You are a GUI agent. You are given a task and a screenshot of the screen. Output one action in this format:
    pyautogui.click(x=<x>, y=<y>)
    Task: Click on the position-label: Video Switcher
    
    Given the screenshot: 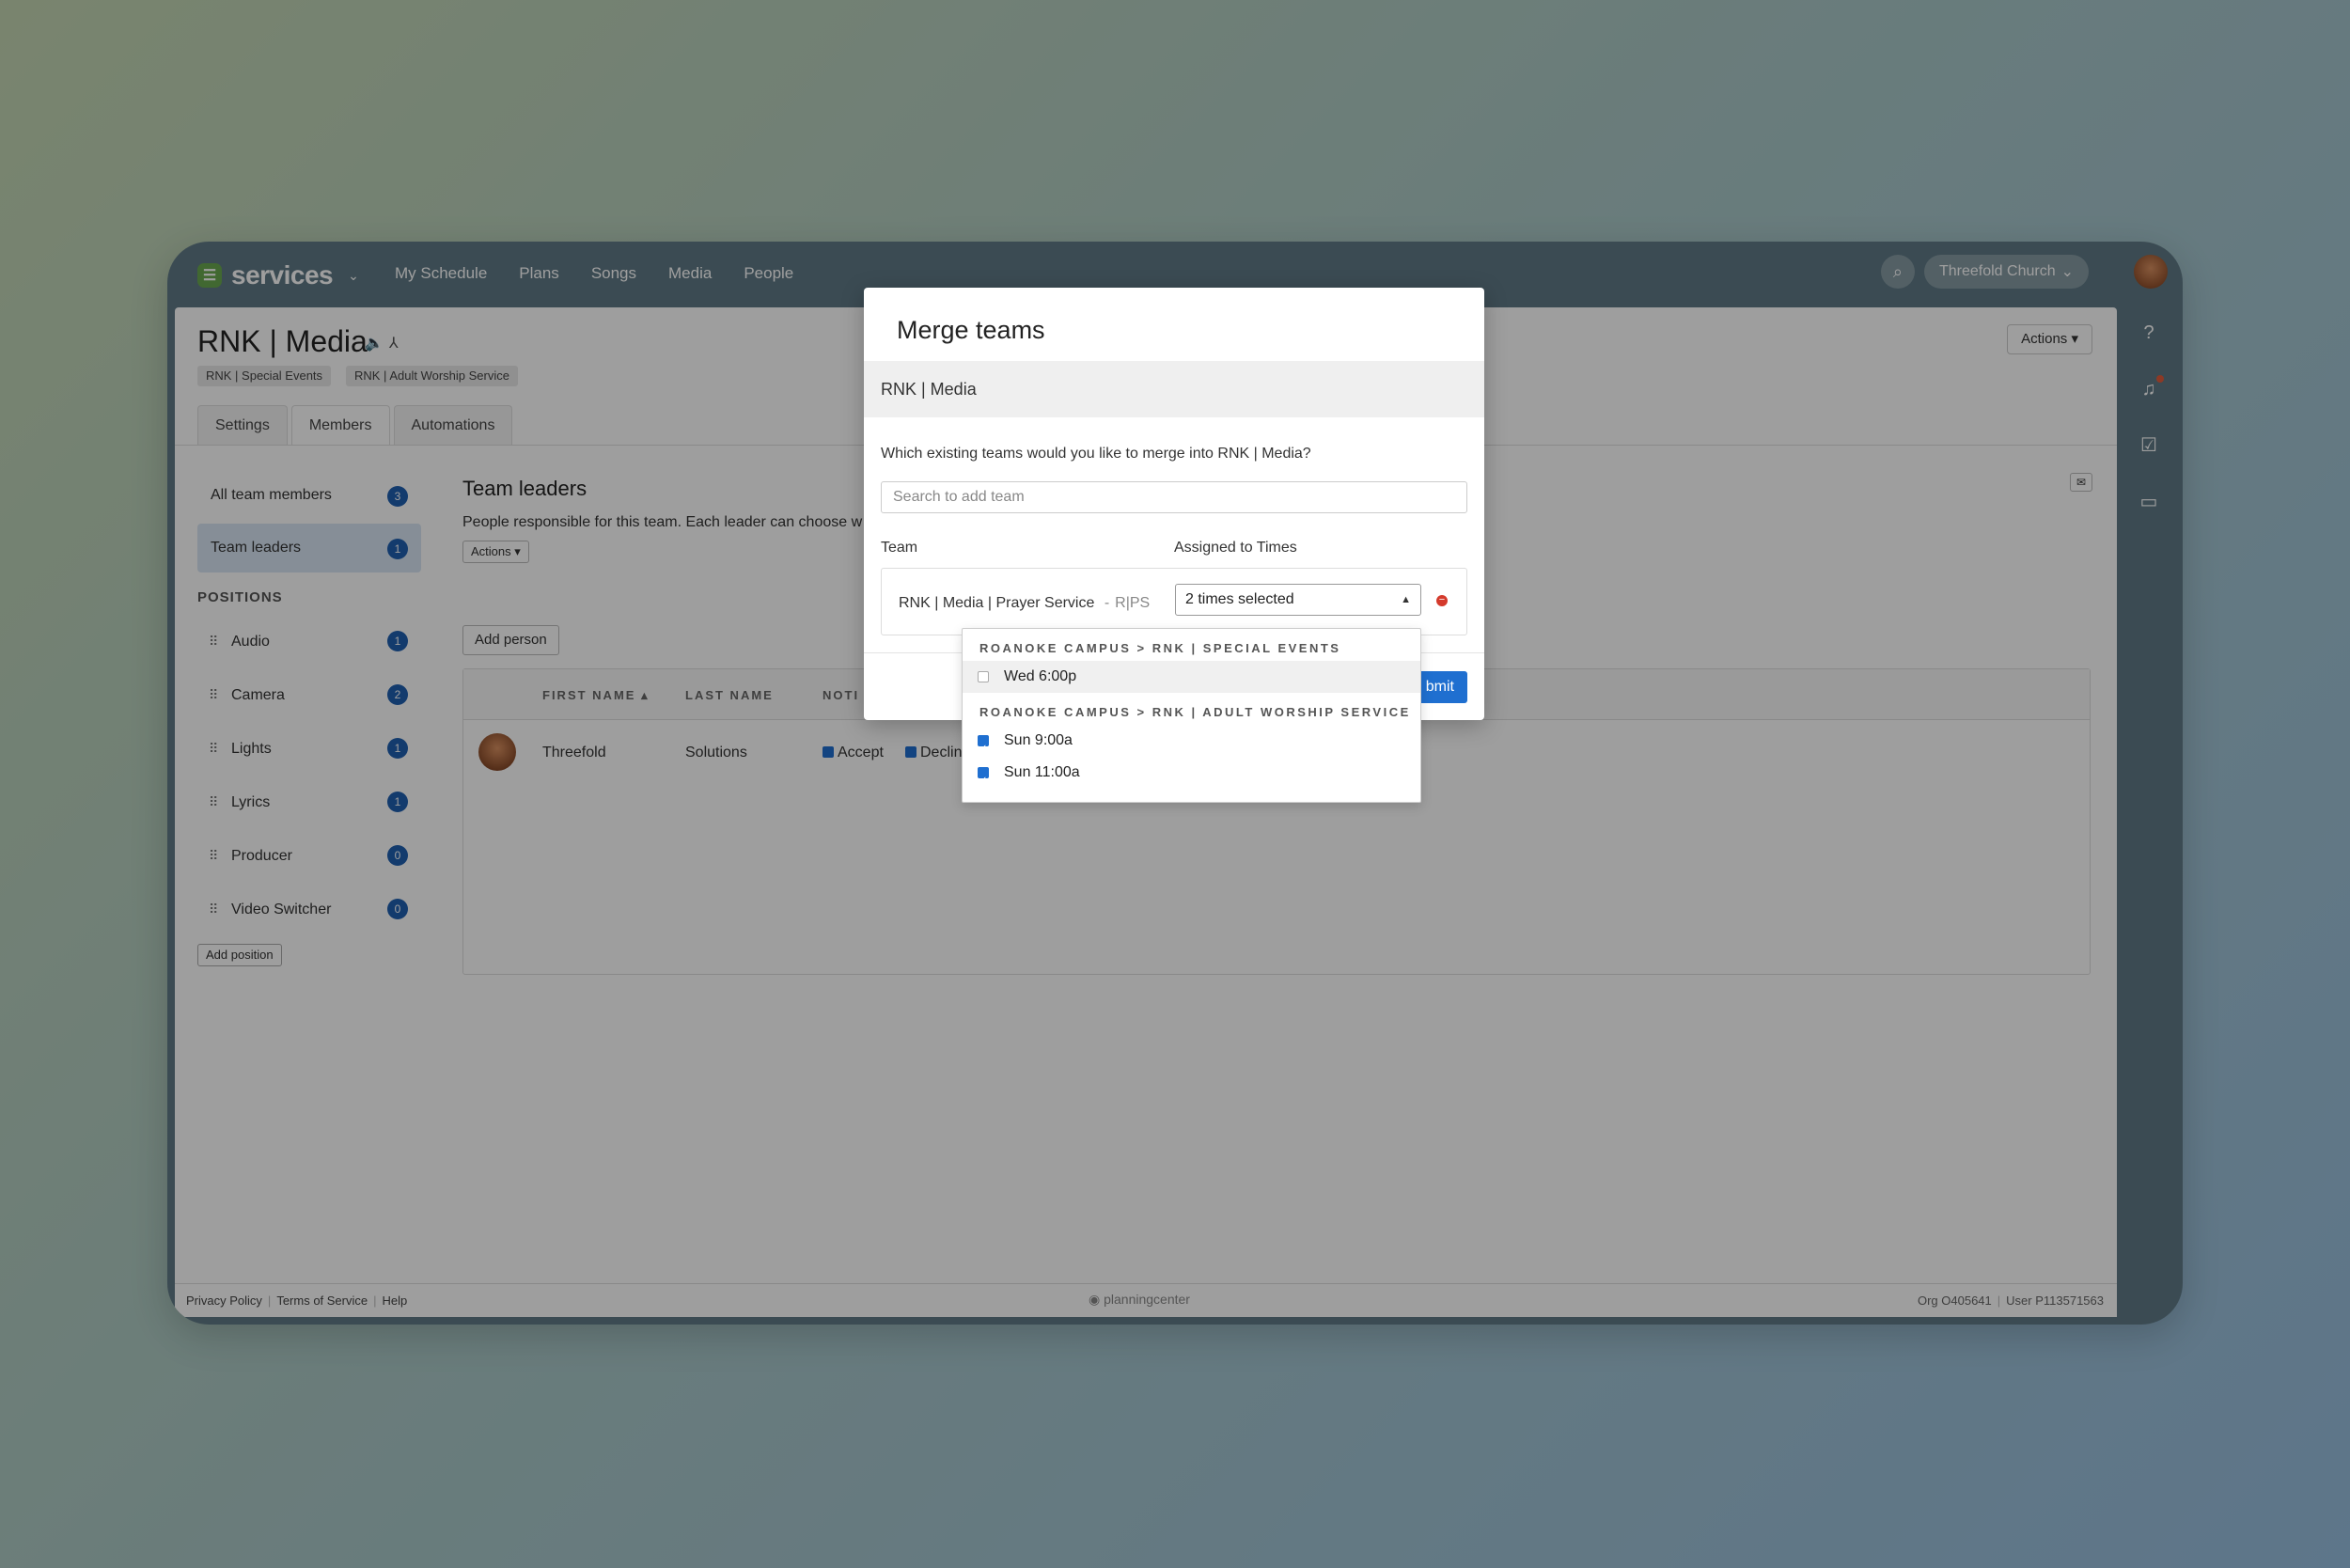 What is the action you would take?
    pyautogui.click(x=281, y=909)
    